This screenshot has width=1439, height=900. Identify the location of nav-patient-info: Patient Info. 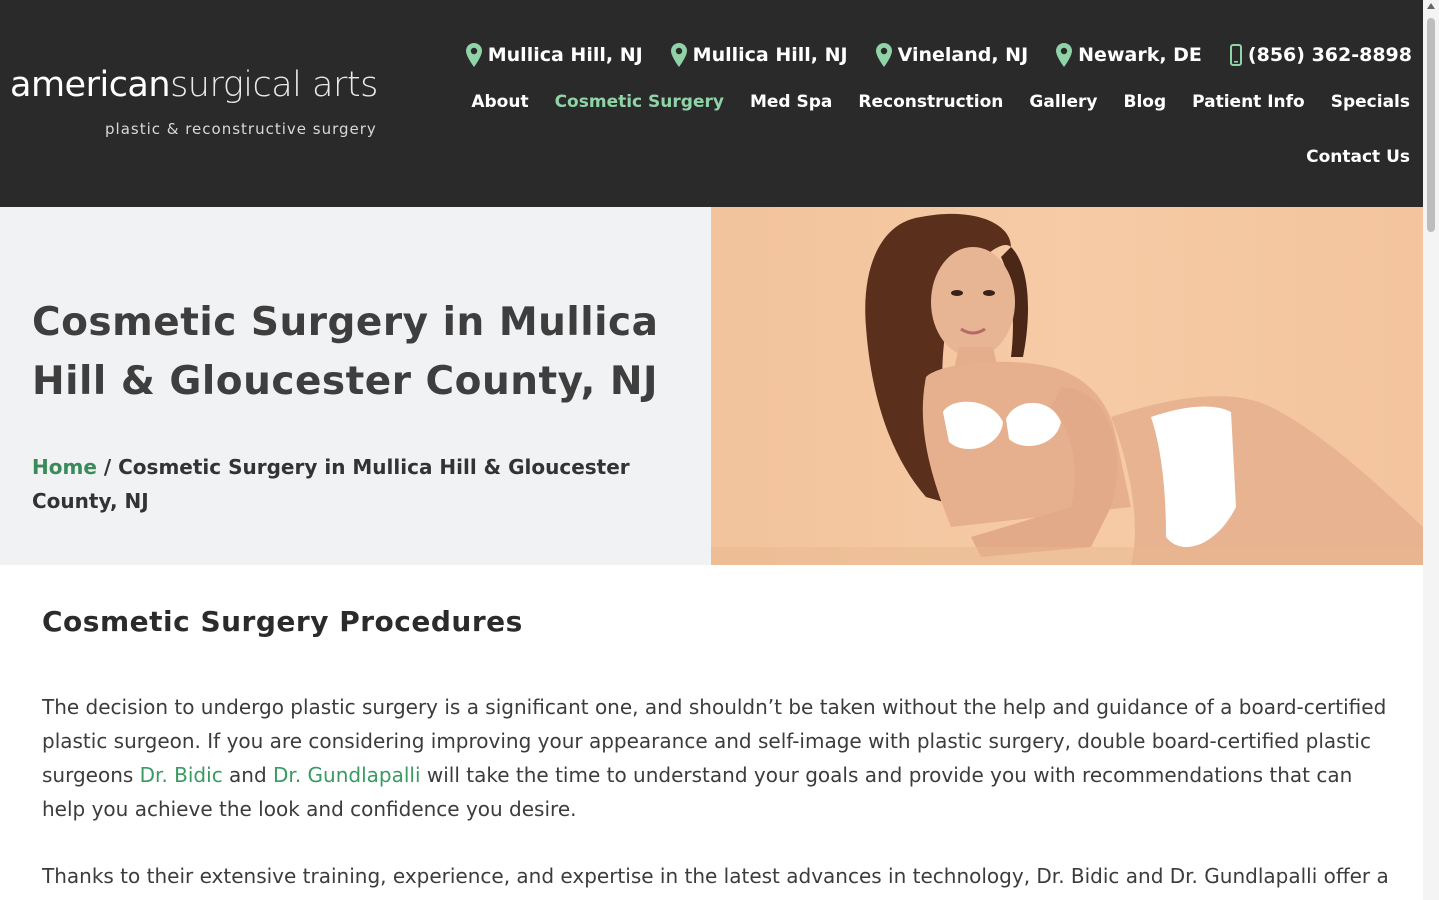
(1248, 102).